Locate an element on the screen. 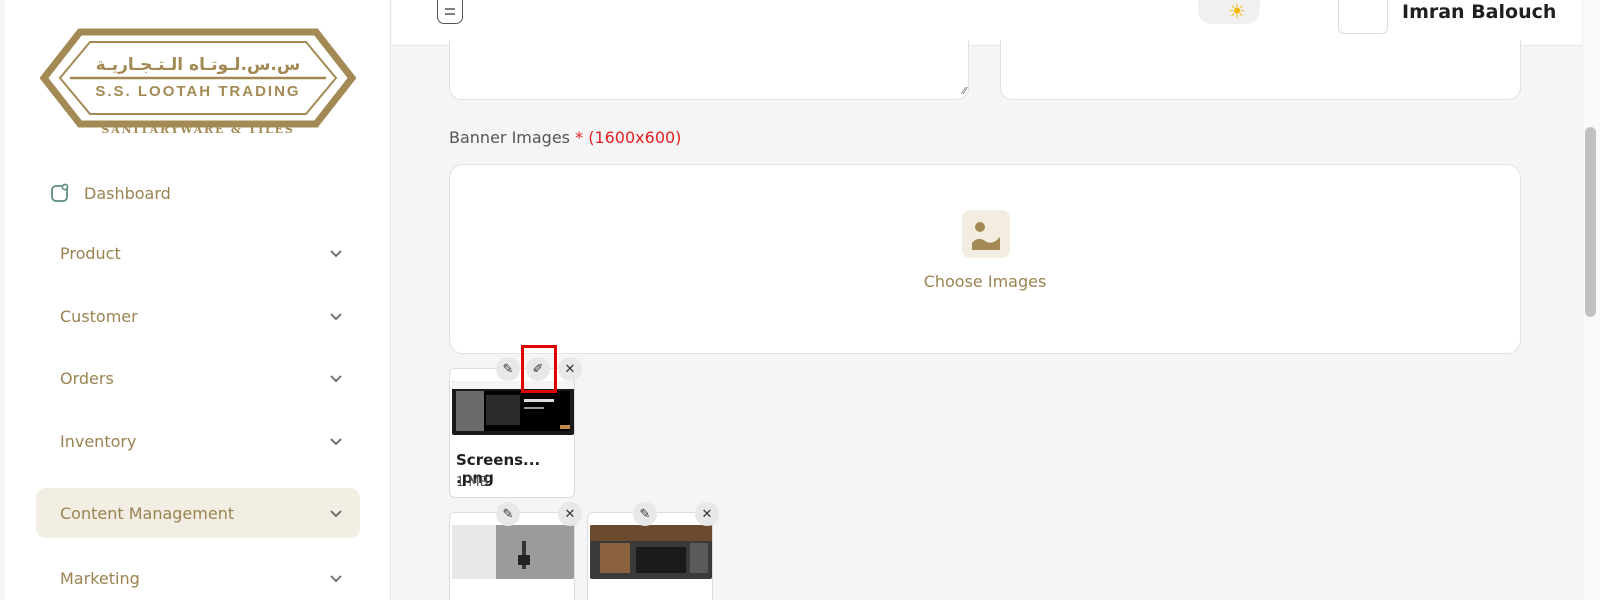 This screenshot has height=600, width=1600. menu-toggle-icon is located at coordinates (450, 12).